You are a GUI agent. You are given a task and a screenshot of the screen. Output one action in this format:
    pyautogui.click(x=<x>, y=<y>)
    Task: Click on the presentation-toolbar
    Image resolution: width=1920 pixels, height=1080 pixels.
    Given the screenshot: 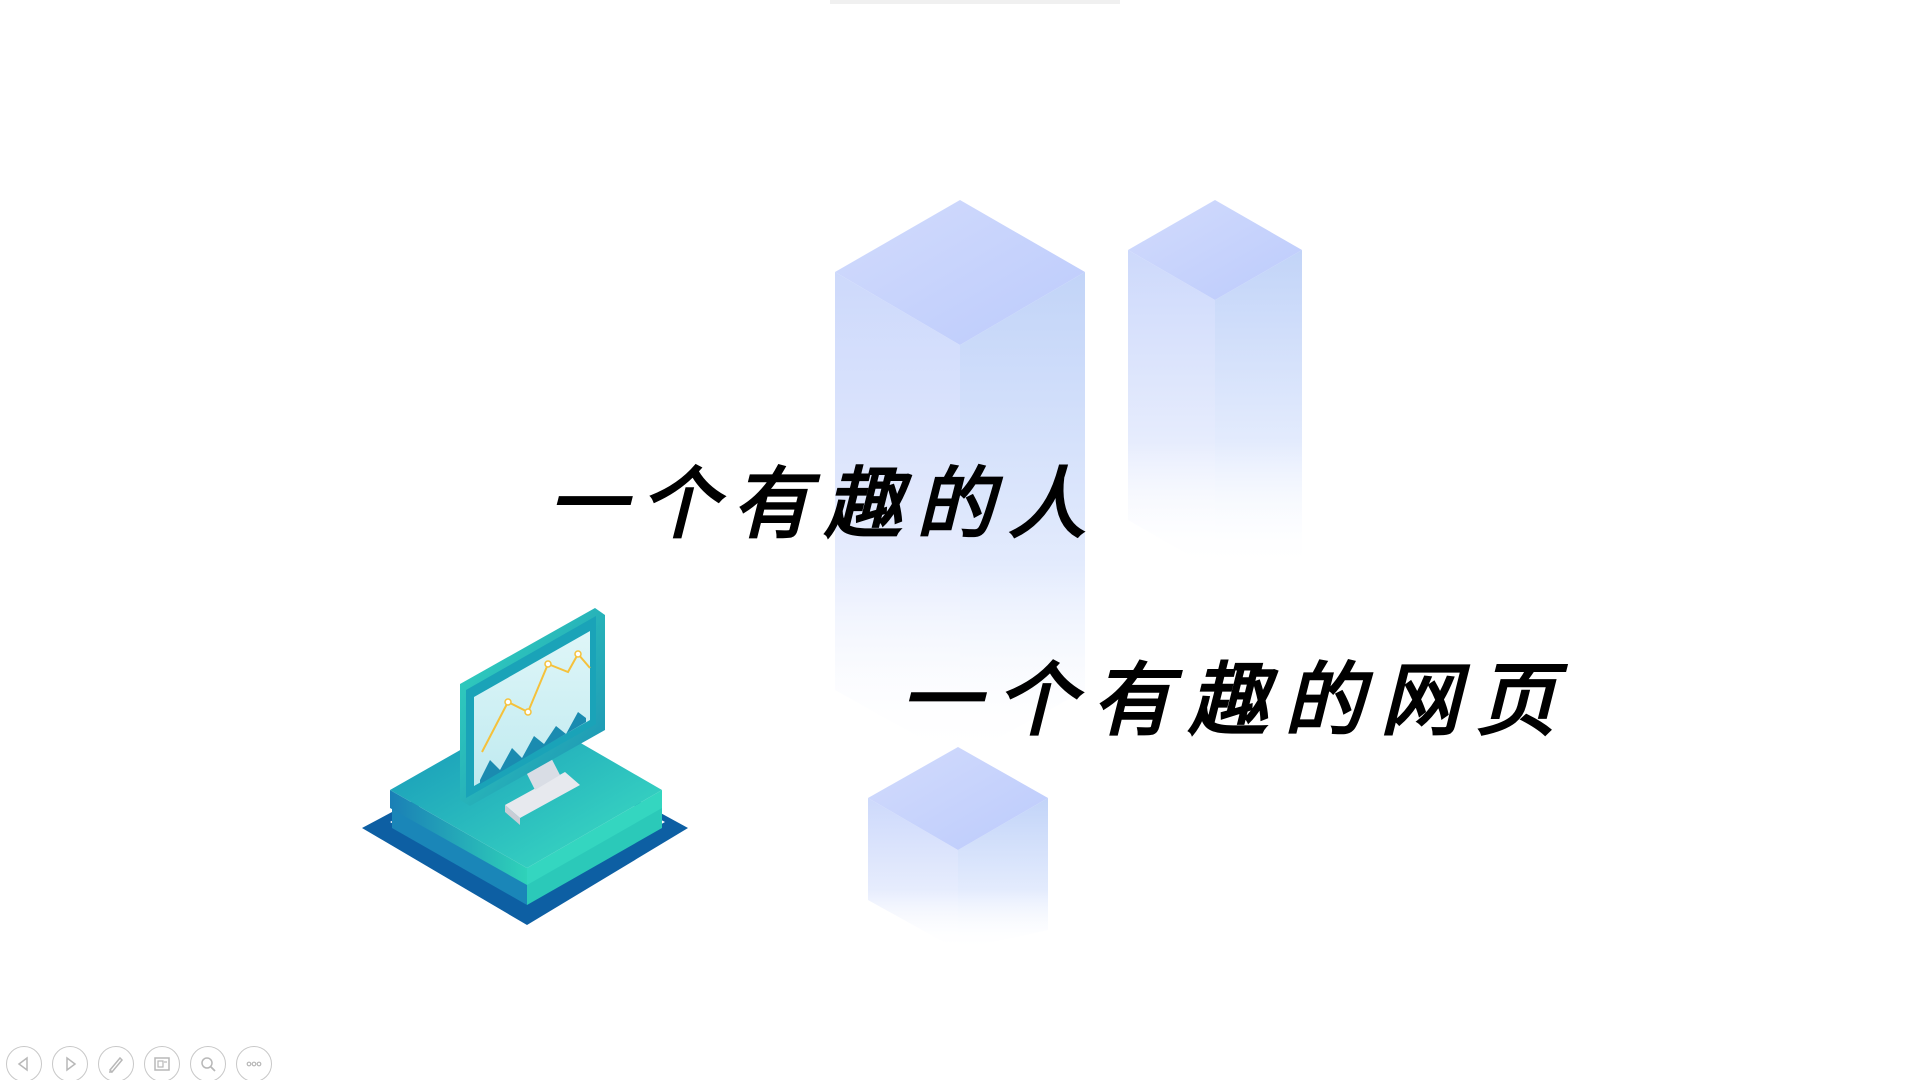 What is the action you would take?
    pyautogui.click(x=139, y=1063)
    